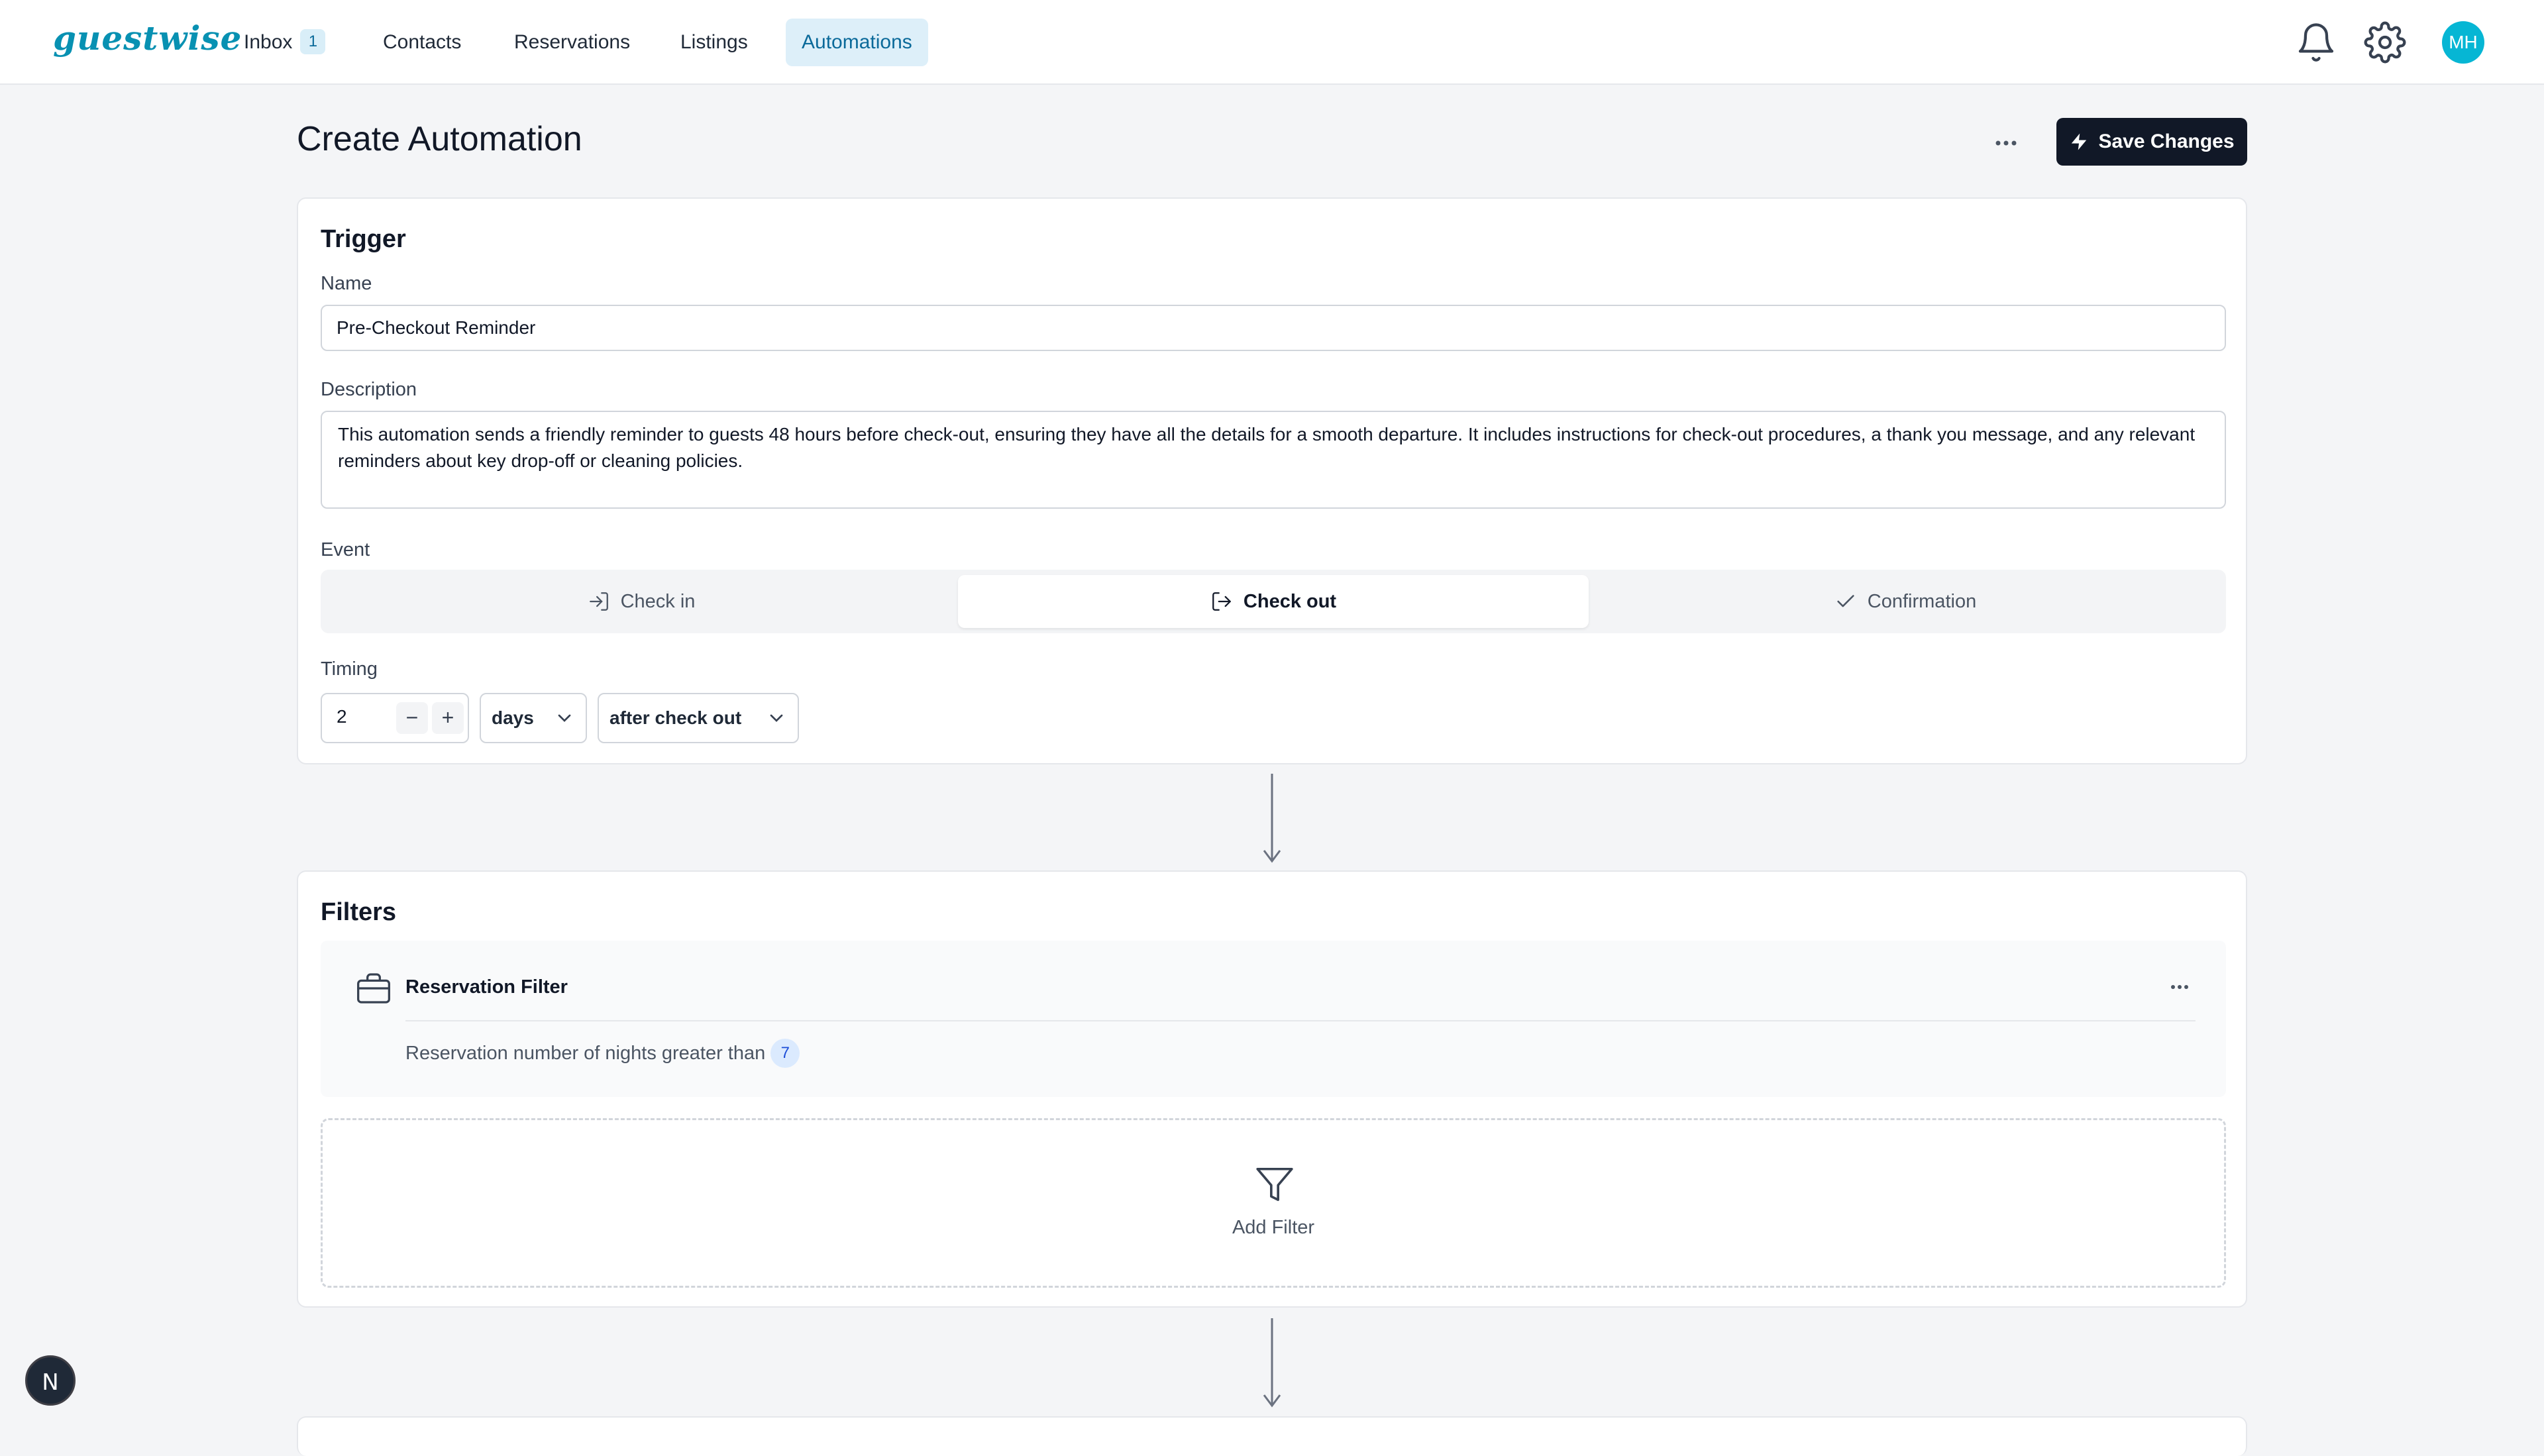 This screenshot has height=1456, width=2544. I want to click on filter-value-badge: 7, so click(785, 1053).